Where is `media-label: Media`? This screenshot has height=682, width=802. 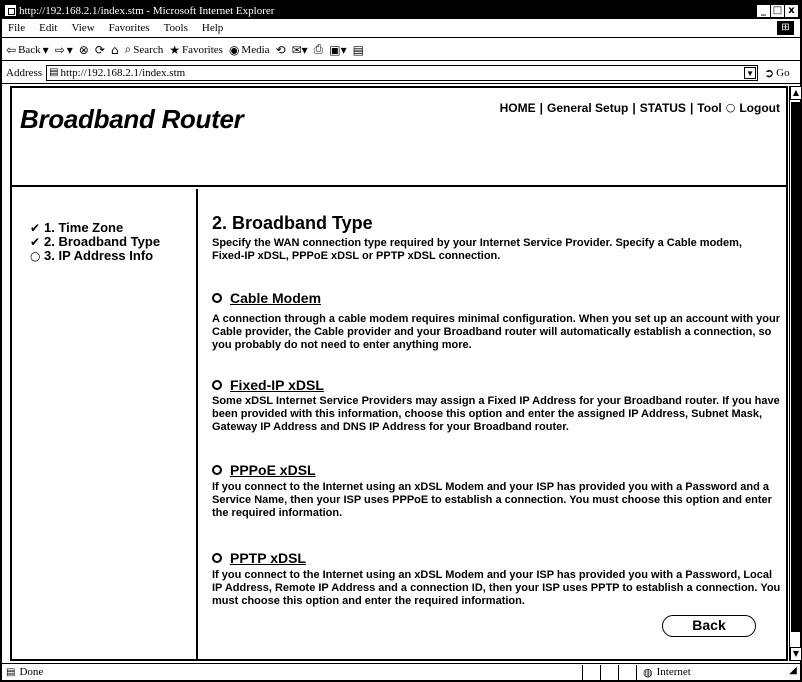
media-label: Media is located at coordinates (255, 49).